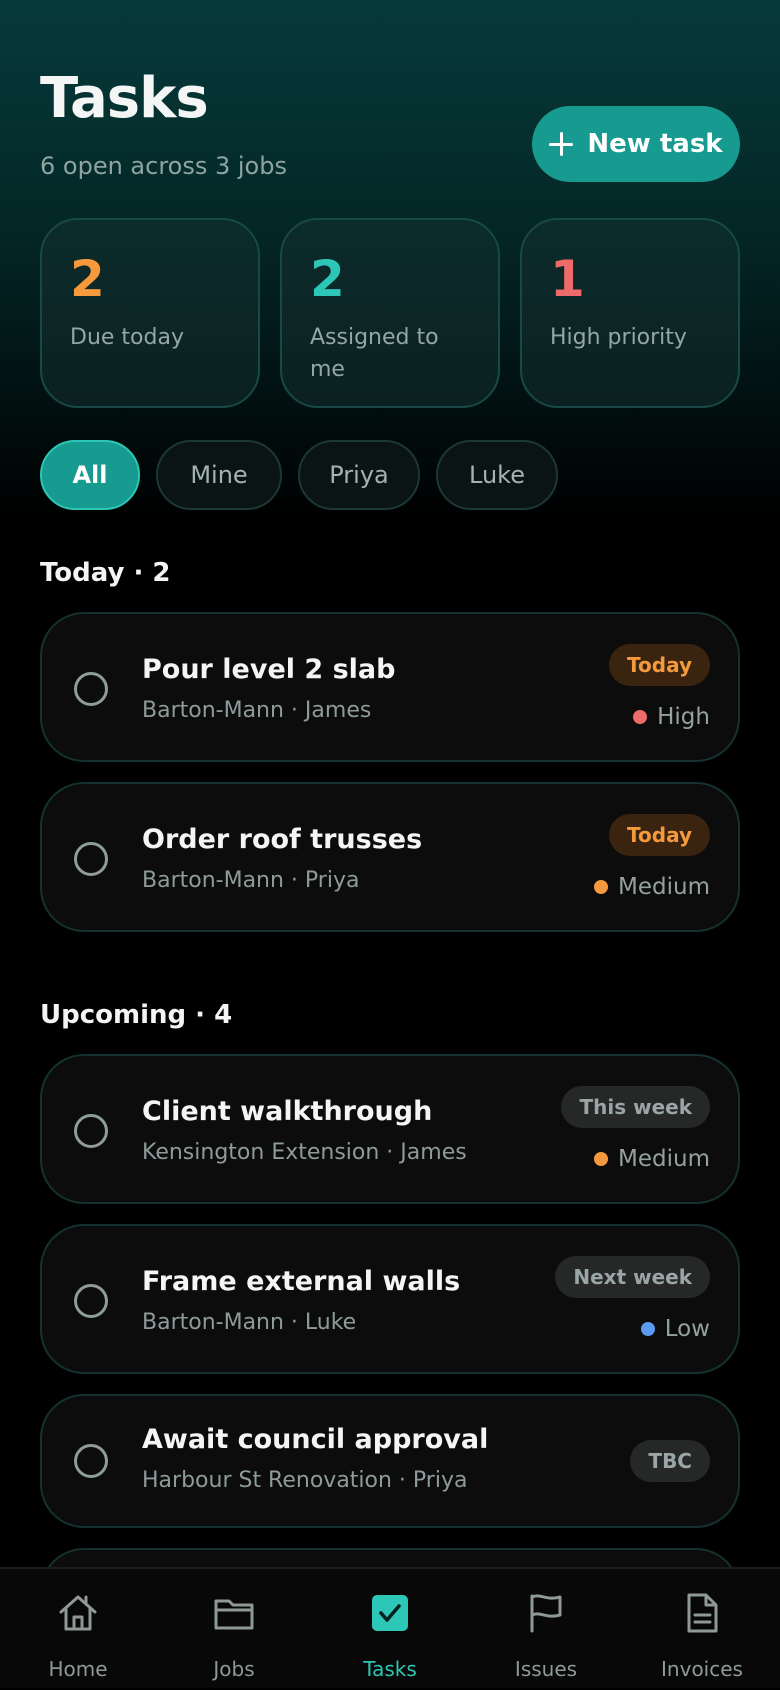 The image size is (780, 1690). I want to click on section-heading-upcoming: Upcoming · 4, so click(136, 1015).